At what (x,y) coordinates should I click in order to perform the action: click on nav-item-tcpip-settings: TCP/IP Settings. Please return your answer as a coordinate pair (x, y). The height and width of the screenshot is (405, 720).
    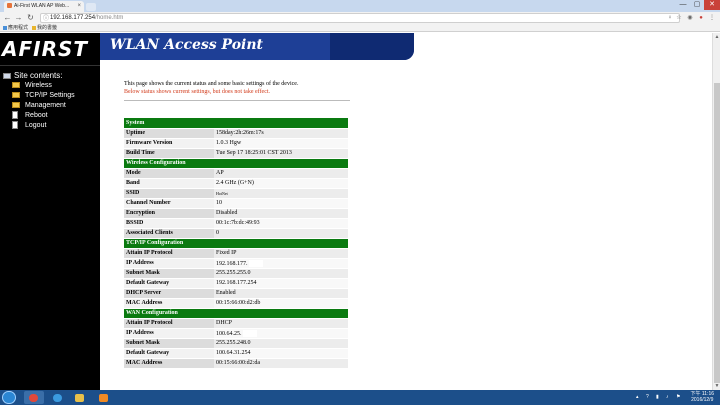
    Looking at the image, I should click on (43, 96).